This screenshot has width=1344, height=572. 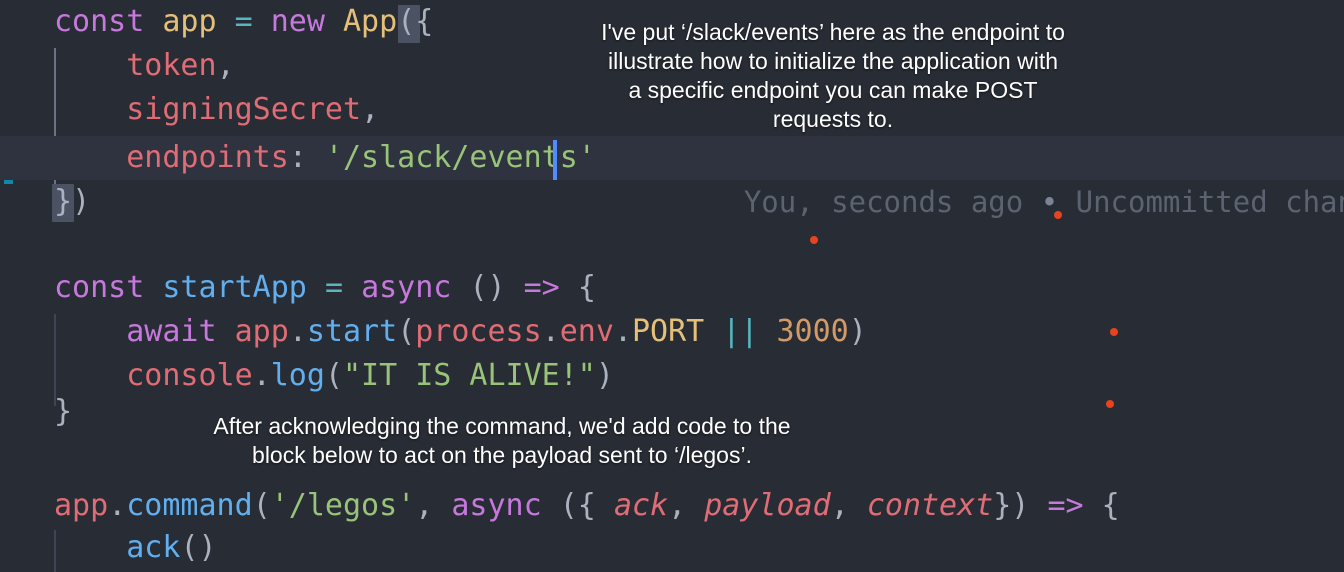 I want to click on code-line-content: const app = new App({, so click(x=244, y=21).